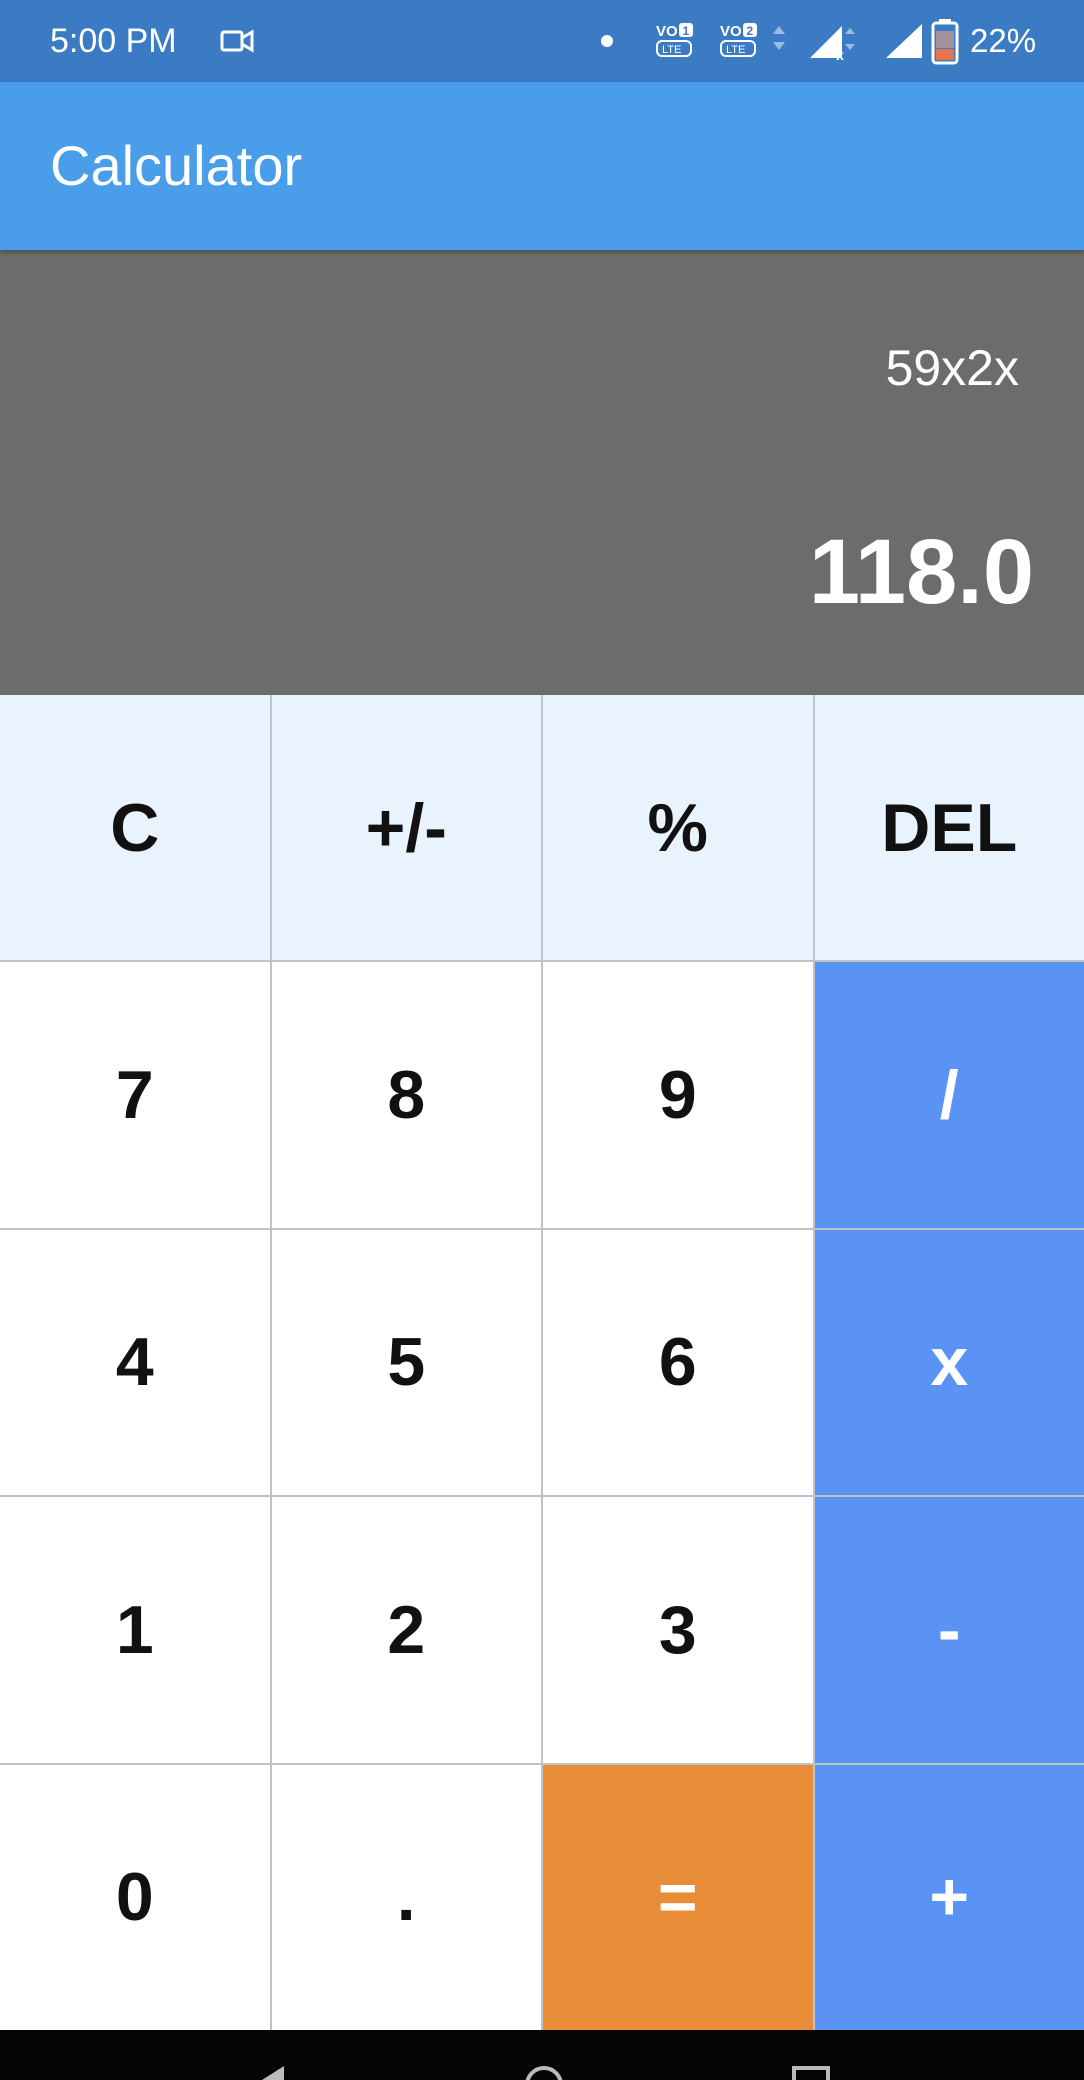 The height and width of the screenshot is (2080, 1084). Describe the element at coordinates (406, 1095) in the screenshot. I see `digit-8-button: 8` at that location.